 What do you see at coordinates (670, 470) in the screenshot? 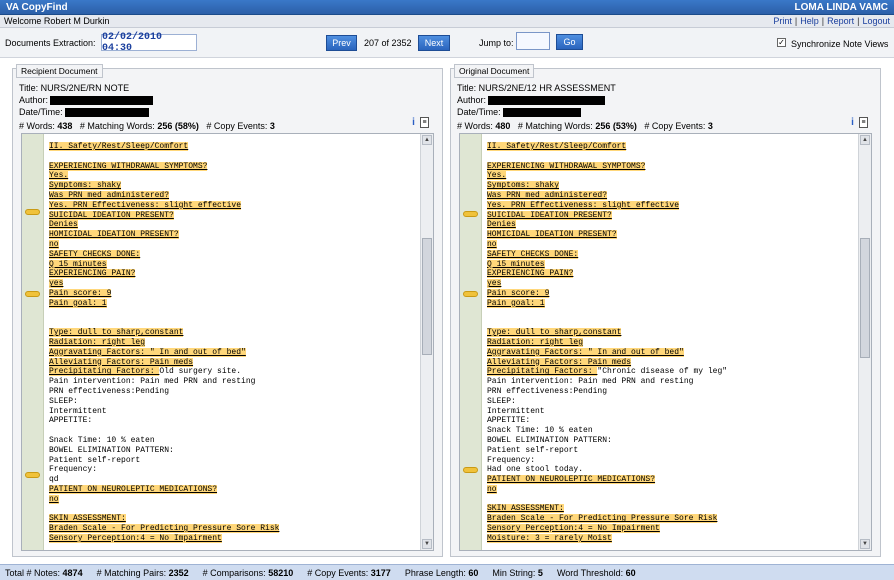
I see `note-line: Had one stool today.` at bounding box center [670, 470].